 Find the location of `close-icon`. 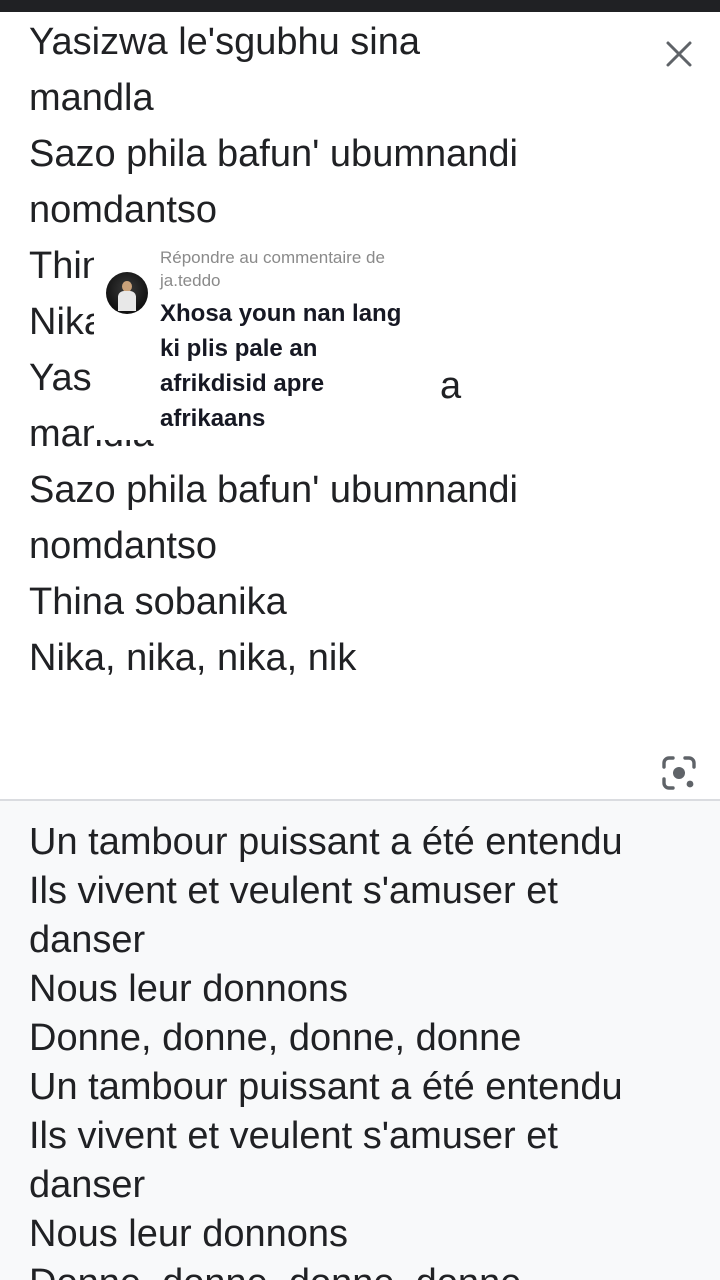

close-icon is located at coordinates (679, 54).